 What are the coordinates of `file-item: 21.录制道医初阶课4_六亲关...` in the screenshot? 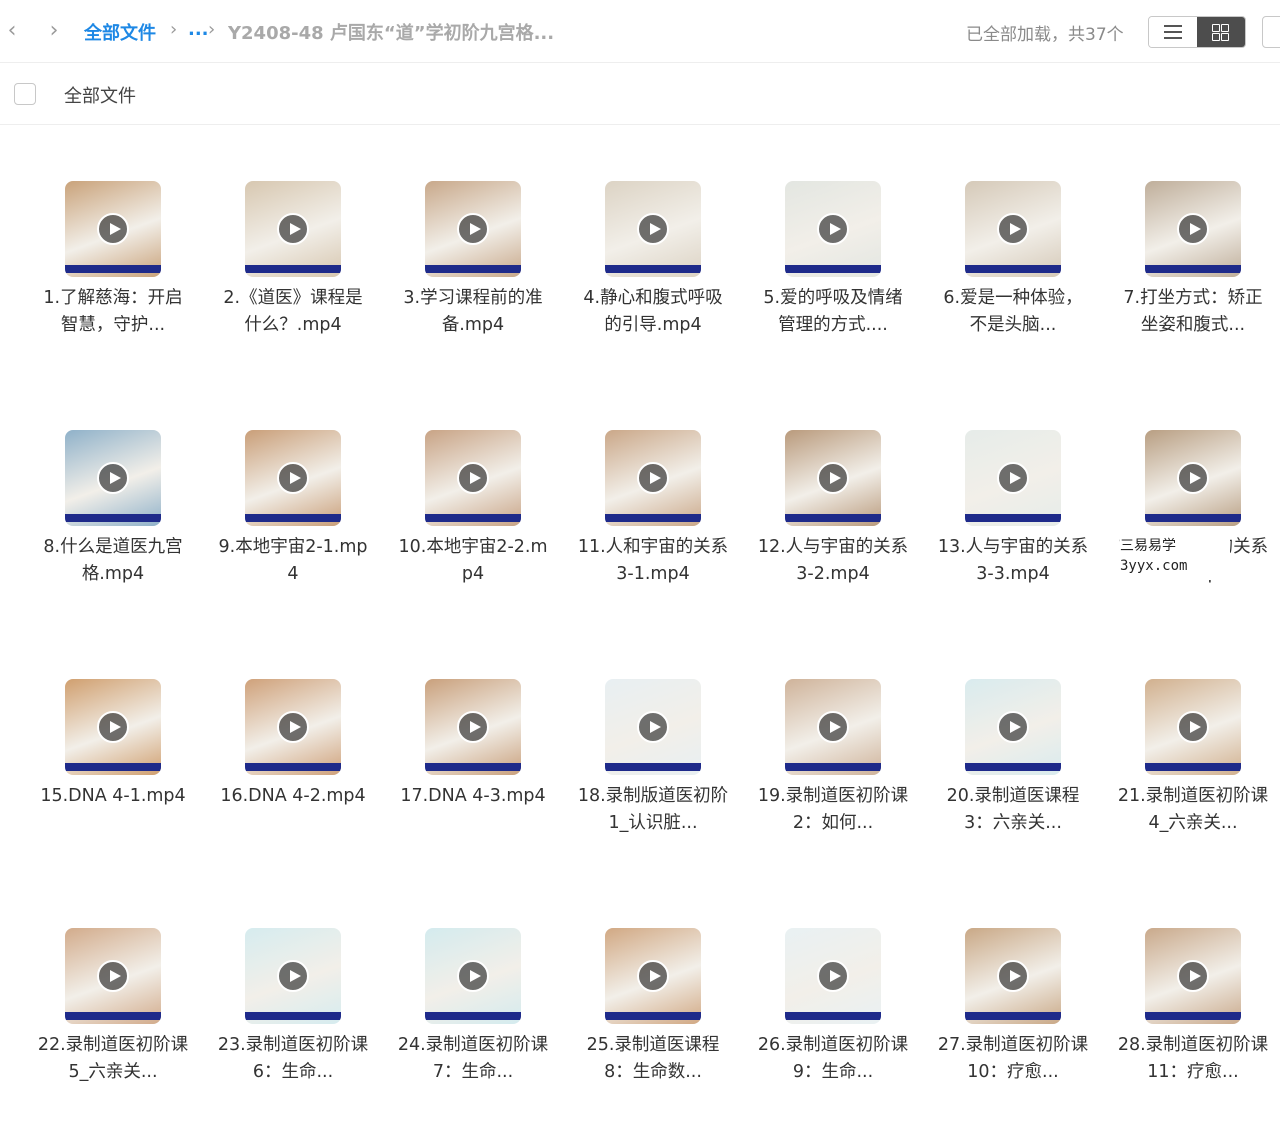 It's located at (1191, 779).